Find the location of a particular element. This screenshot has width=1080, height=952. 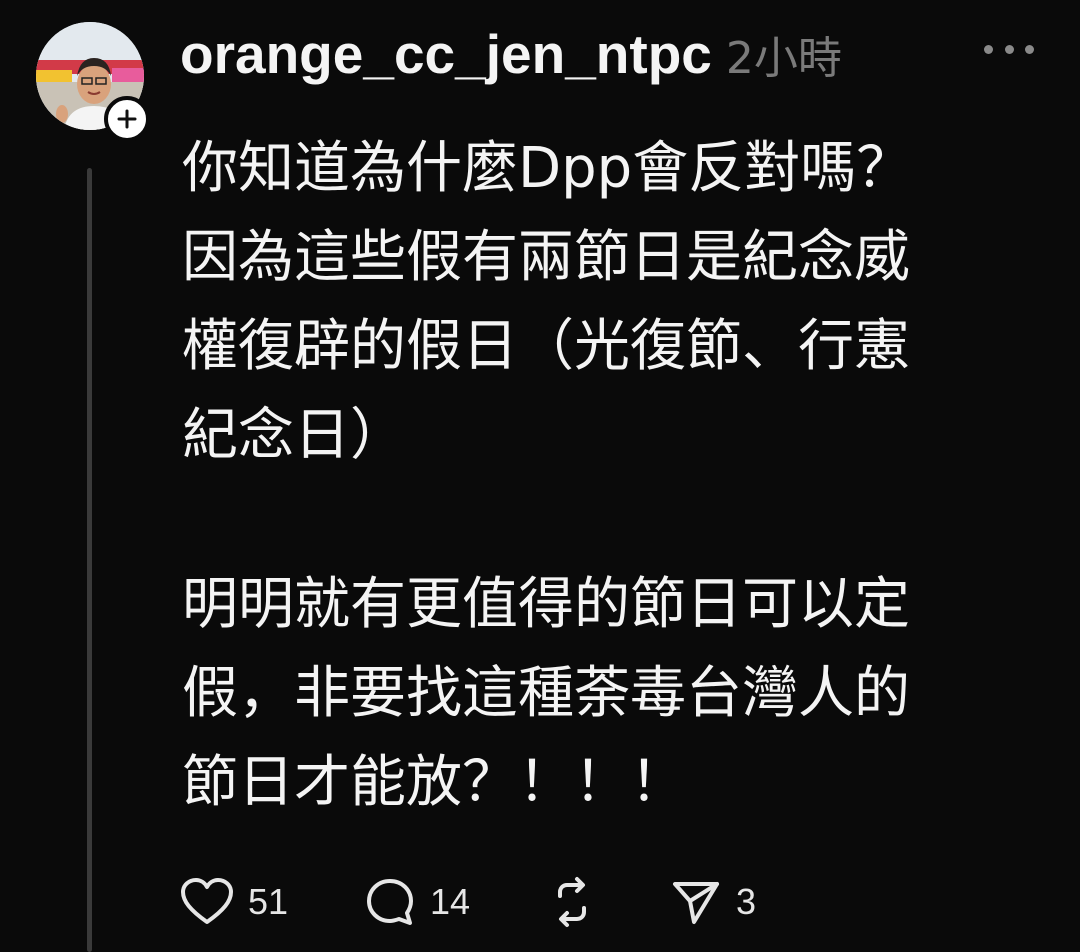

text-line: 因為這些假有兩節日是紀念威 is located at coordinates (546, 257).